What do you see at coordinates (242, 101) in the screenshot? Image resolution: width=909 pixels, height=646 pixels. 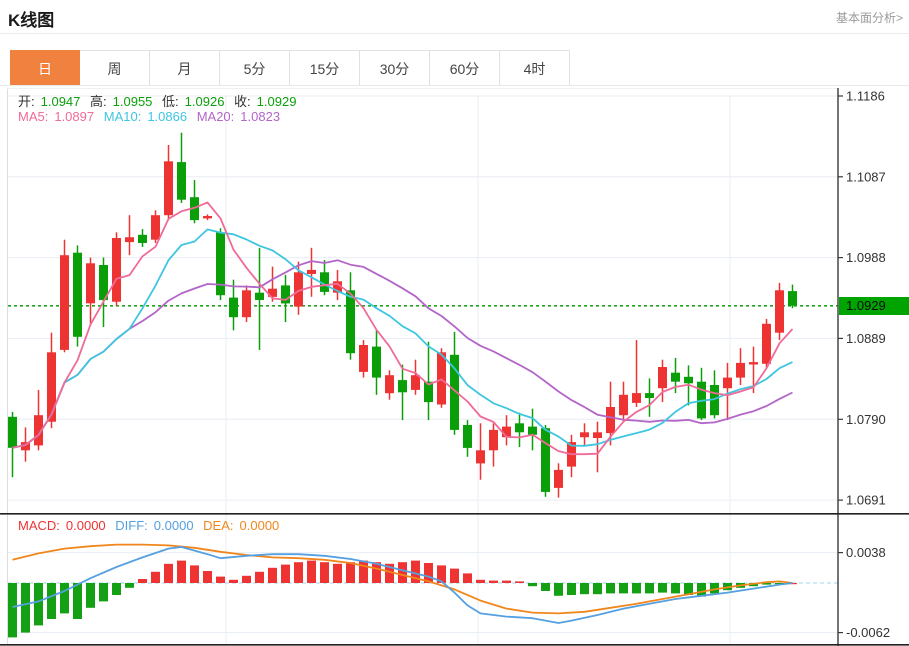 I see `close-label: 收:` at bounding box center [242, 101].